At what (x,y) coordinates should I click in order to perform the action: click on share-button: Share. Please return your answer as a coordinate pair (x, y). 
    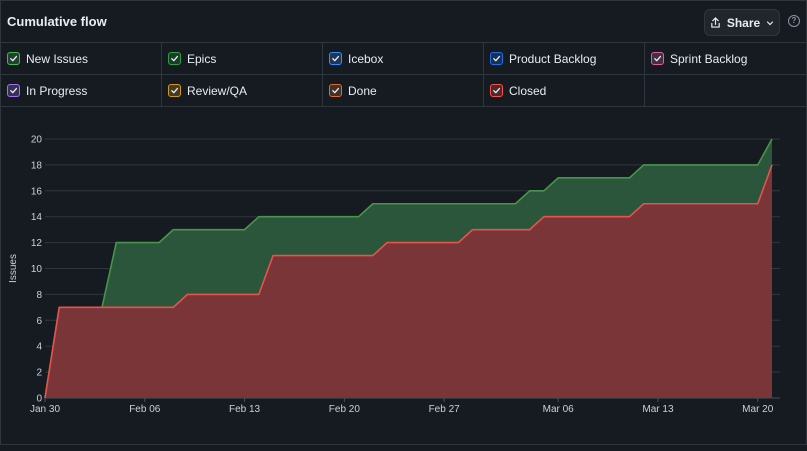
    Looking at the image, I should click on (742, 22).